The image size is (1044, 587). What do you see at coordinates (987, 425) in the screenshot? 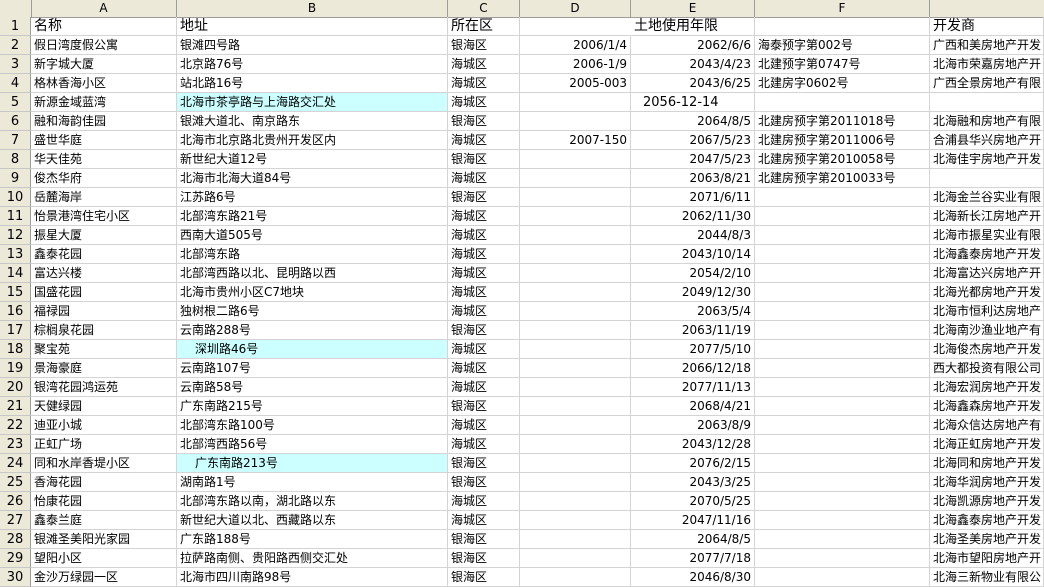
I see `cell-g: 北海众信达房地产有` at bounding box center [987, 425].